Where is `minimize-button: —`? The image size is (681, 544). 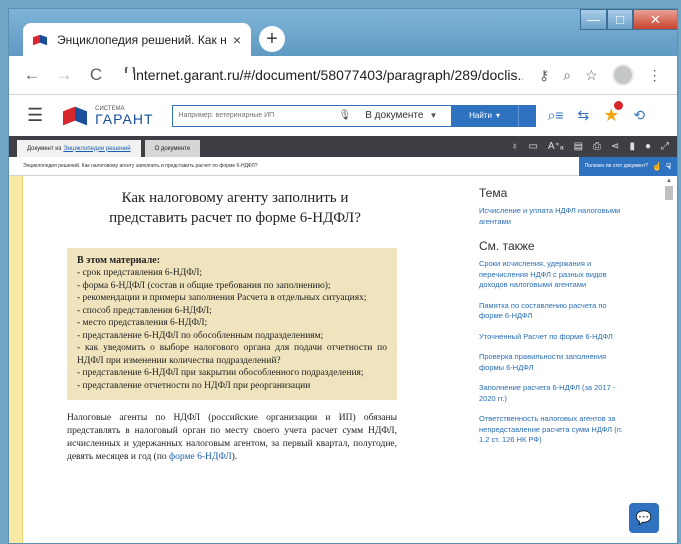
minimize-button: — is located at coordinates (593, 19).